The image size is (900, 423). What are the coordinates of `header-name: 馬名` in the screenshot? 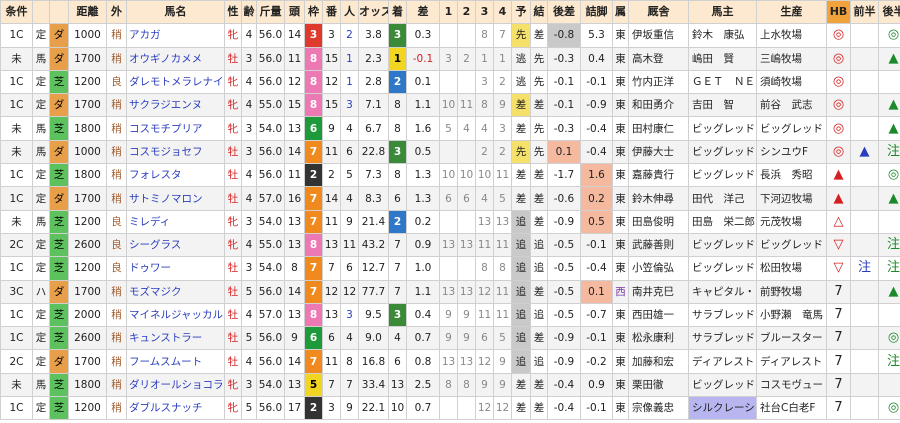 It's located at (175, 12).